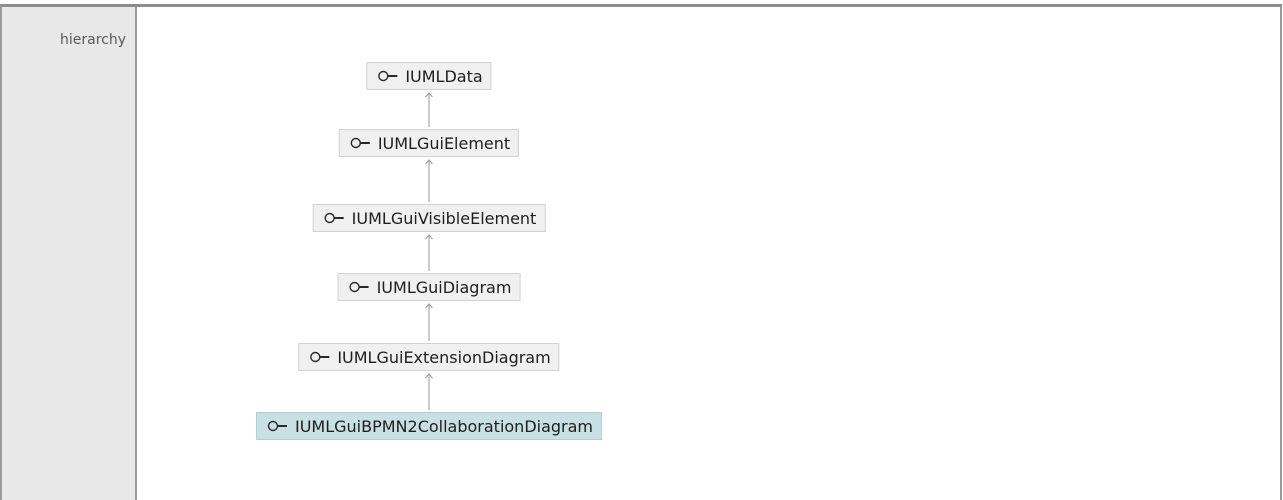 Image resolution: width=1283 pixels, height=500 pixels. I want to click on hierarchy-node-label: IUMLGuiExtensionDiagram, so click(444, 357).